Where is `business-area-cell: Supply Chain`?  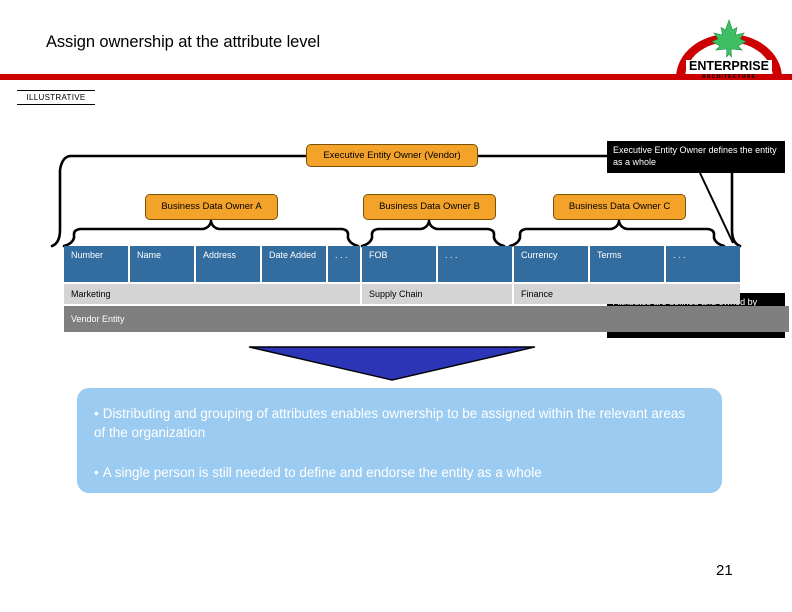
business-area-cell: Supply Chain is located at coordinates (437, 294).